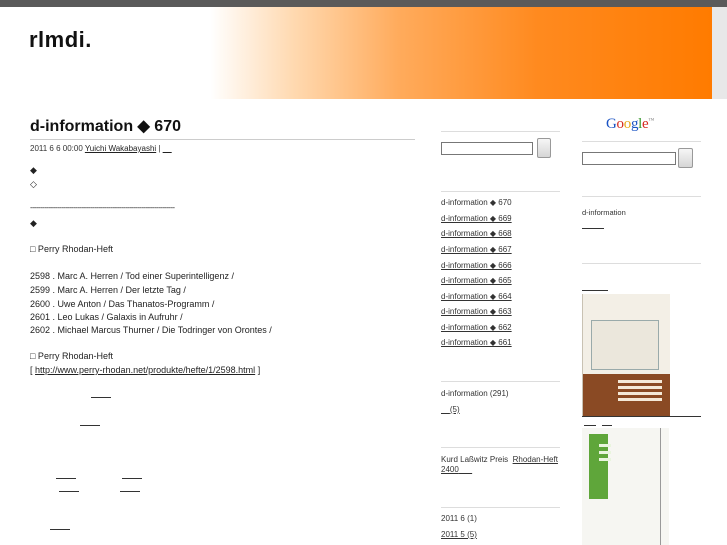 The height and width of the screenshot is (545, 727). Describe the element at coordinates (600, 466) in the screenshot. I see `cover-green-panel` at that location.